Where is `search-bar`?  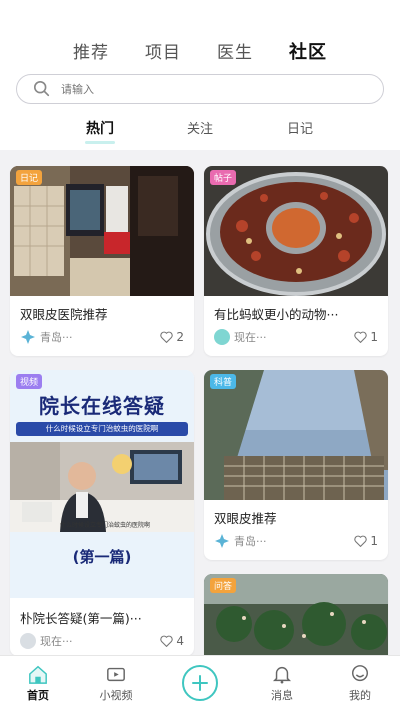
search-bar is located at coordinates (200, 89).